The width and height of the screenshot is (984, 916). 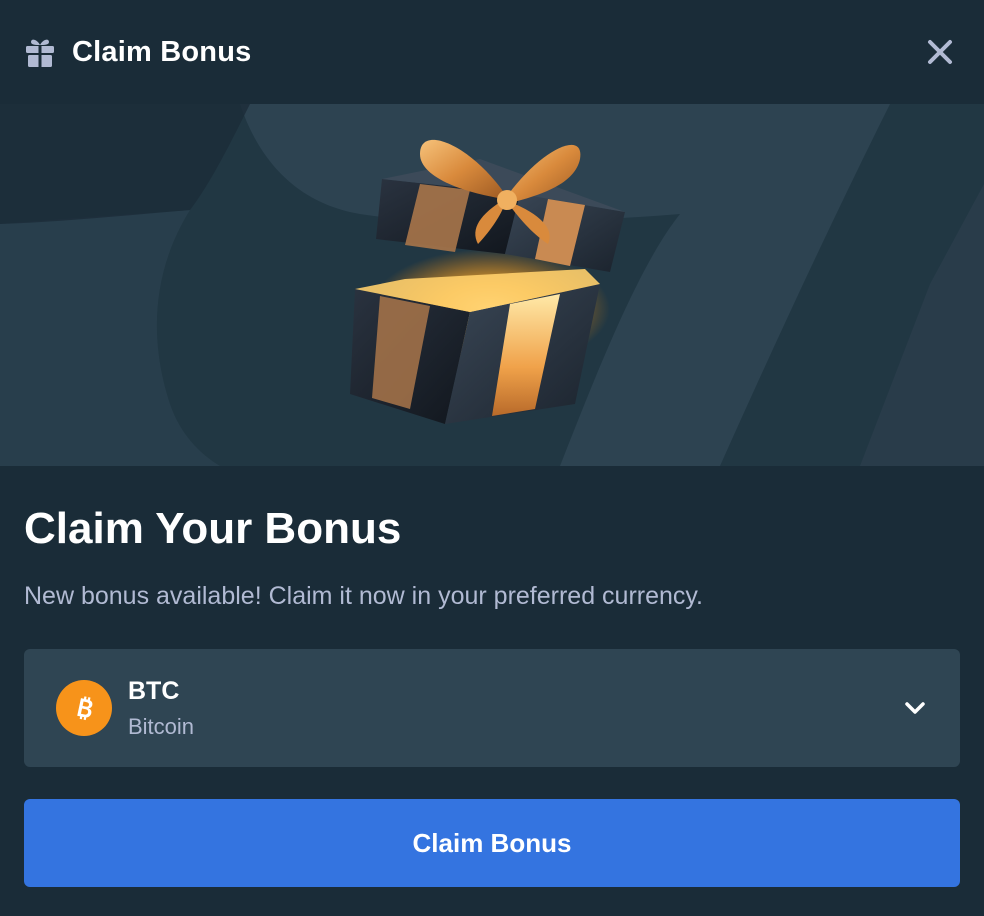 What do you see at coordinates (154, 690) in the screenshot?
I see `currency-code: BTC` at bounding box center [154, 690].